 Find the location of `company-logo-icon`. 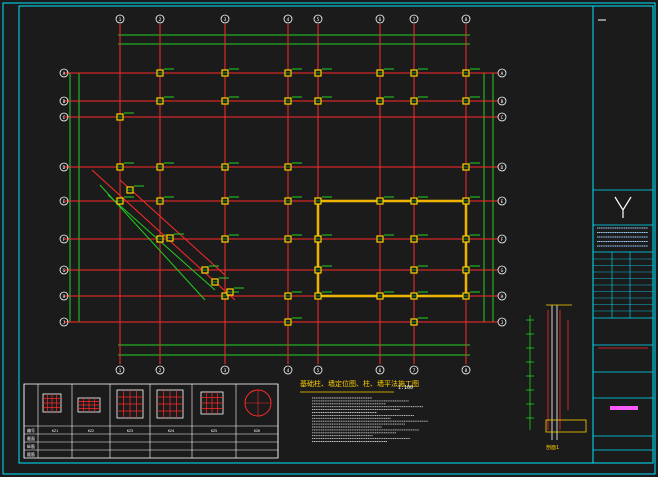

company-logo-icon is located at coordinates (623, 207).